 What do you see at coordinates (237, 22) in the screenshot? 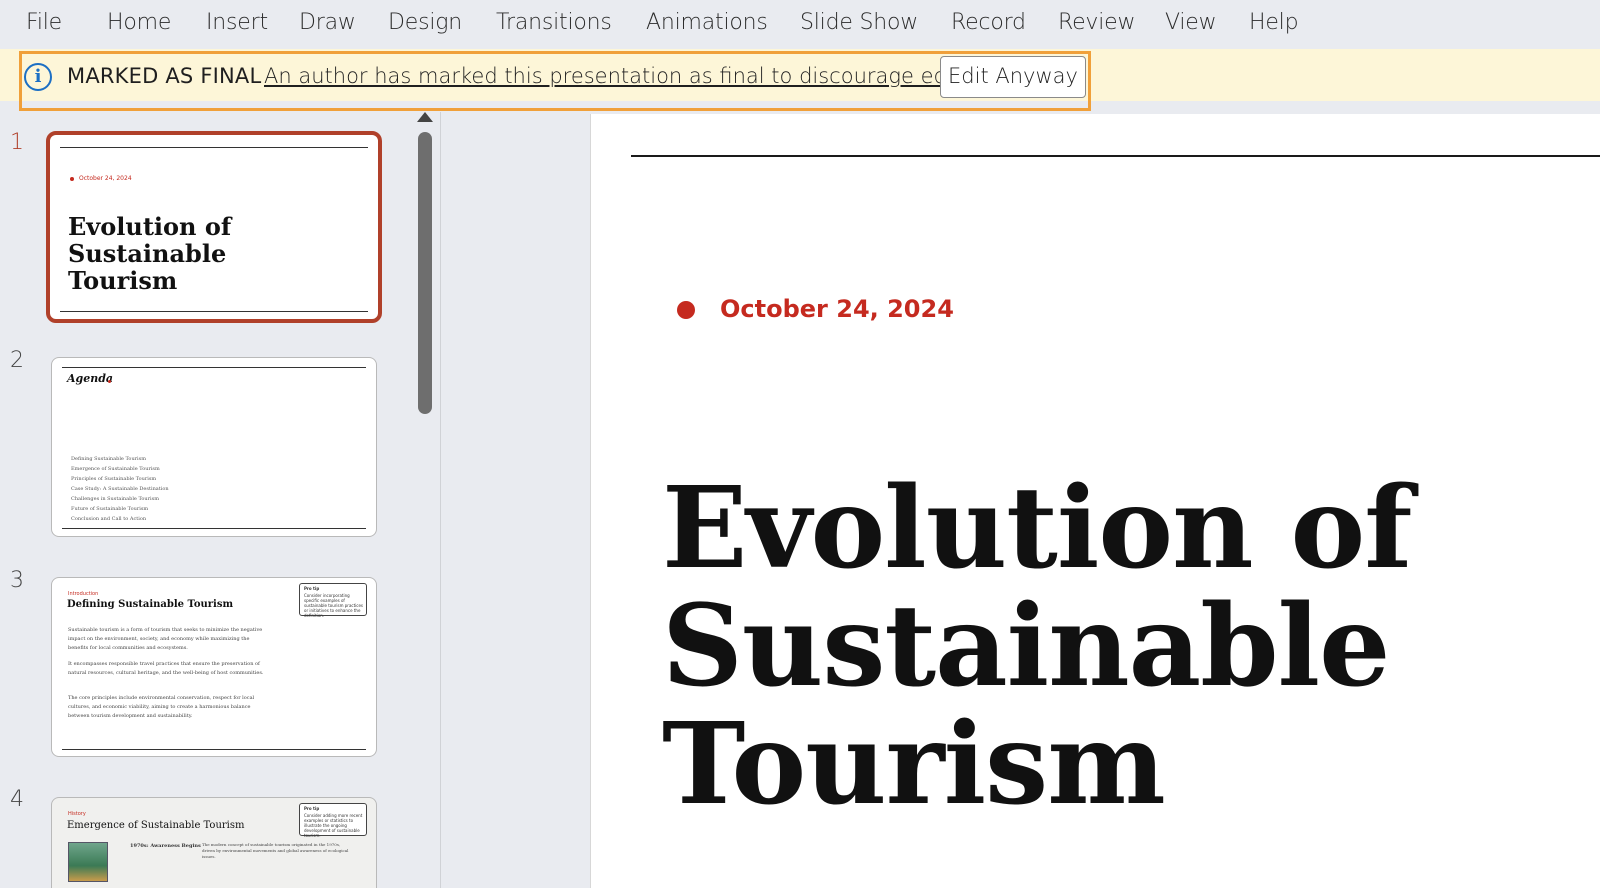
I see `menu-insert: Insert` at bounding box center [237, 22].